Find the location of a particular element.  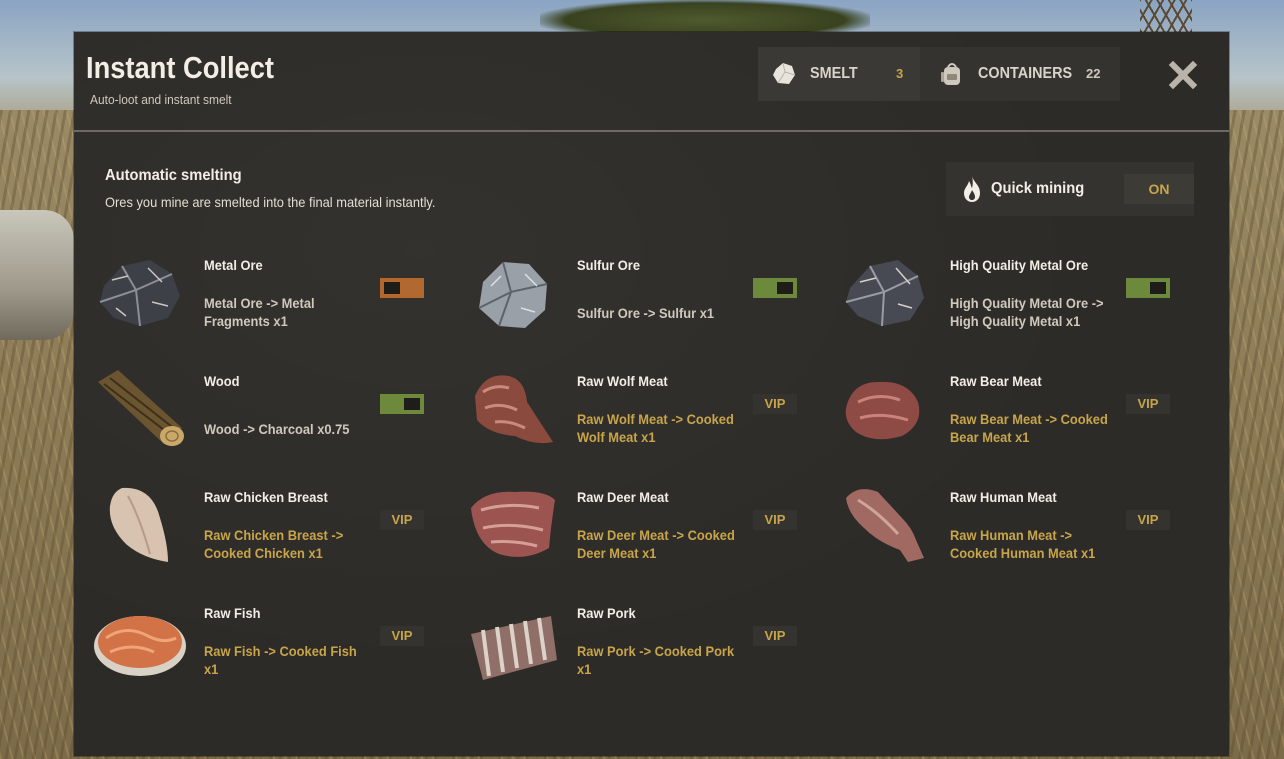

pork-ribs-icon is located at coordinates (514, 648).